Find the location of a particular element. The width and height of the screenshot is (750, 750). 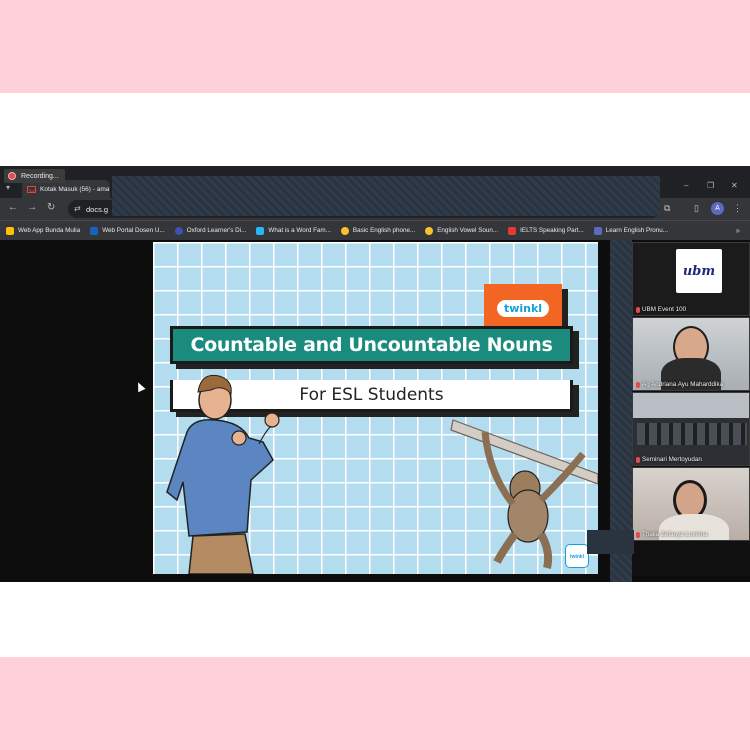

participant-name: Thalia Zefanya Loveina is located at coordinates (671, 534).